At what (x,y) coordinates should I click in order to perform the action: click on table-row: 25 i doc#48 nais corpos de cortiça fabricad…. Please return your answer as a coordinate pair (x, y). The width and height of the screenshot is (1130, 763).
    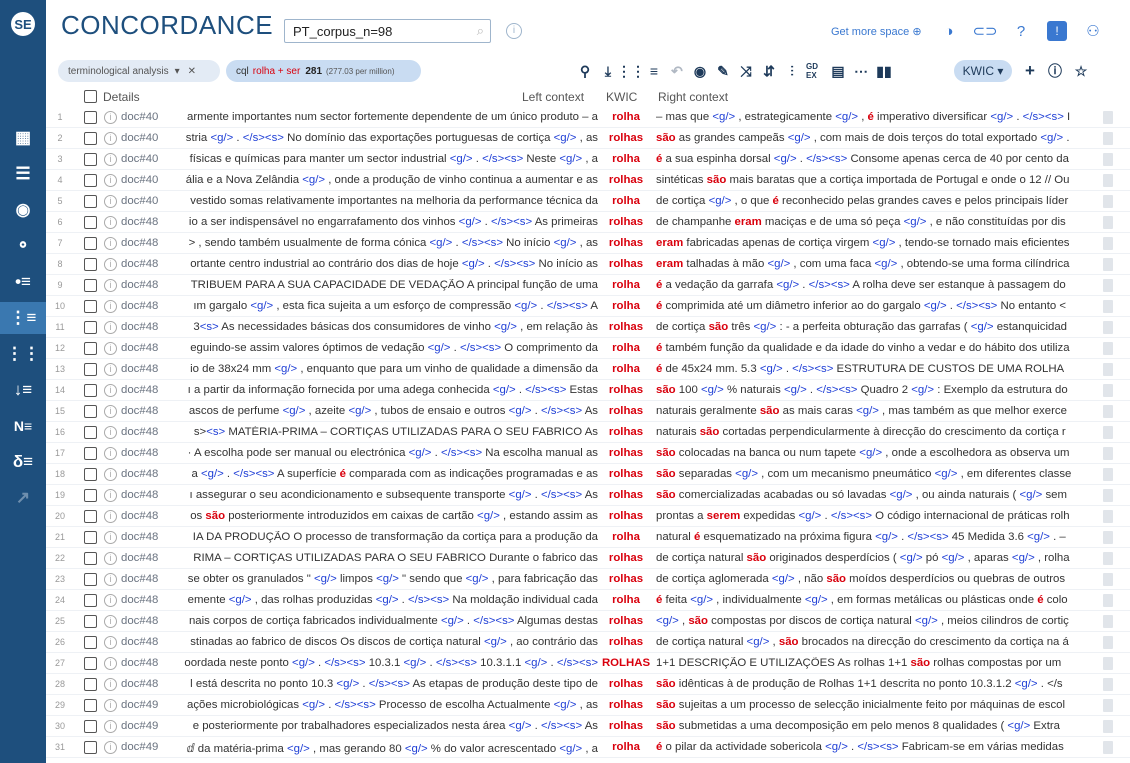
    Looking at the image, I should click on (588, 621).